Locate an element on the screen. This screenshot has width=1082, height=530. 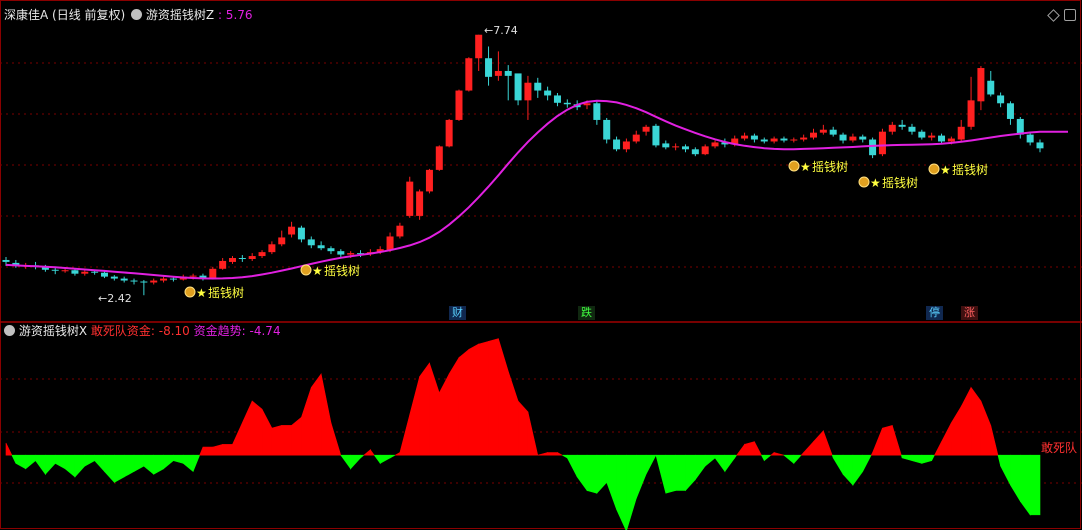
sub-indicator-name: 游资摇钱树X is located at coordinates (53, 331).